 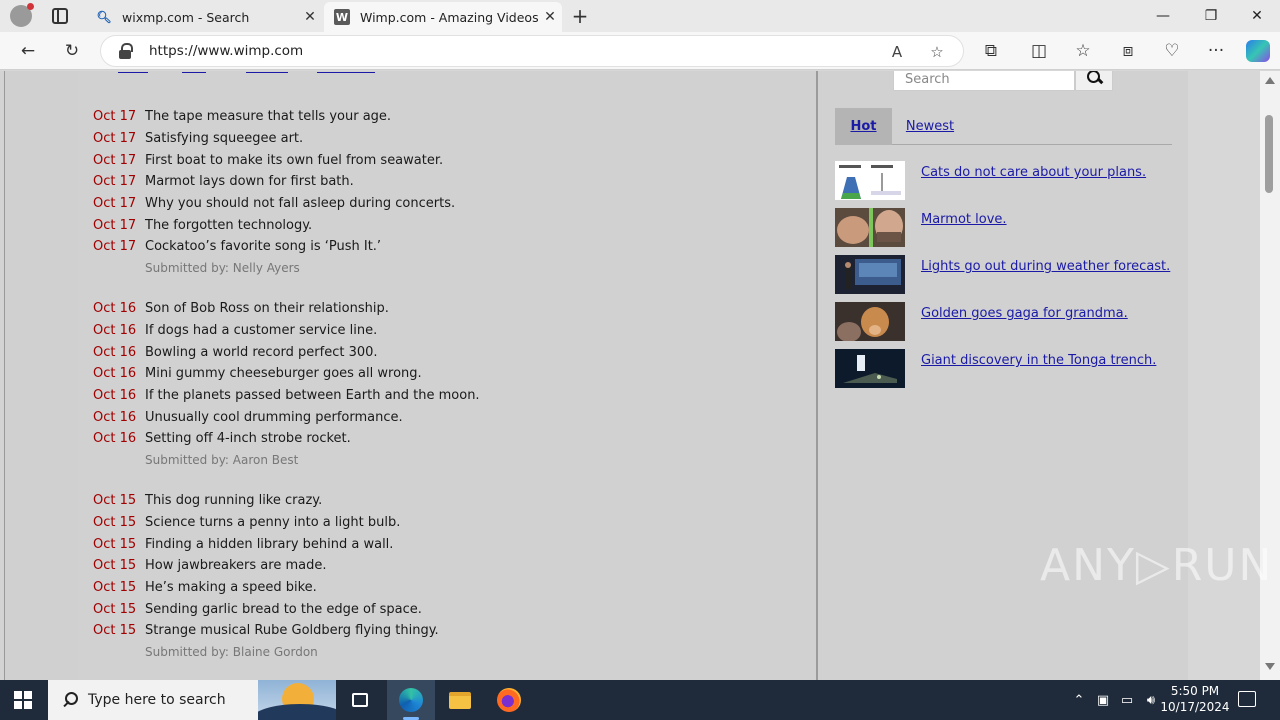 I want to click on edge-taskbar-button, so click(x=411, y=700).